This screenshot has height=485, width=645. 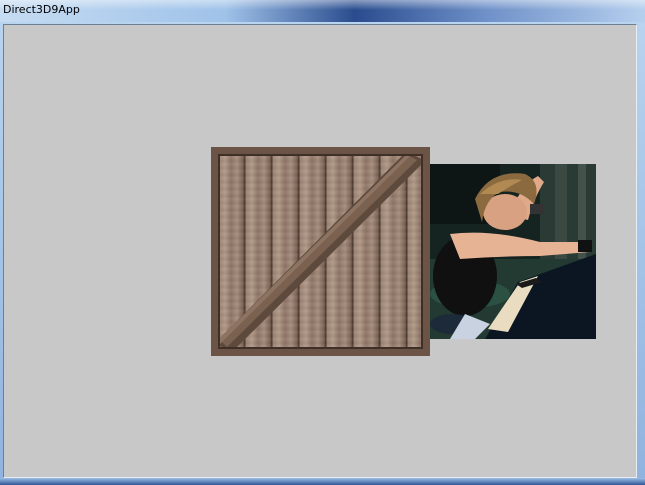 I want to click on title-bar: Direct3D9App, so click(x=322, y=11).